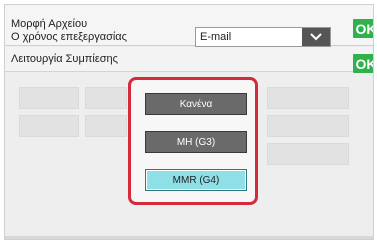  I want to click on option-mh-g3-button: MH (G3), so click(196, 142).